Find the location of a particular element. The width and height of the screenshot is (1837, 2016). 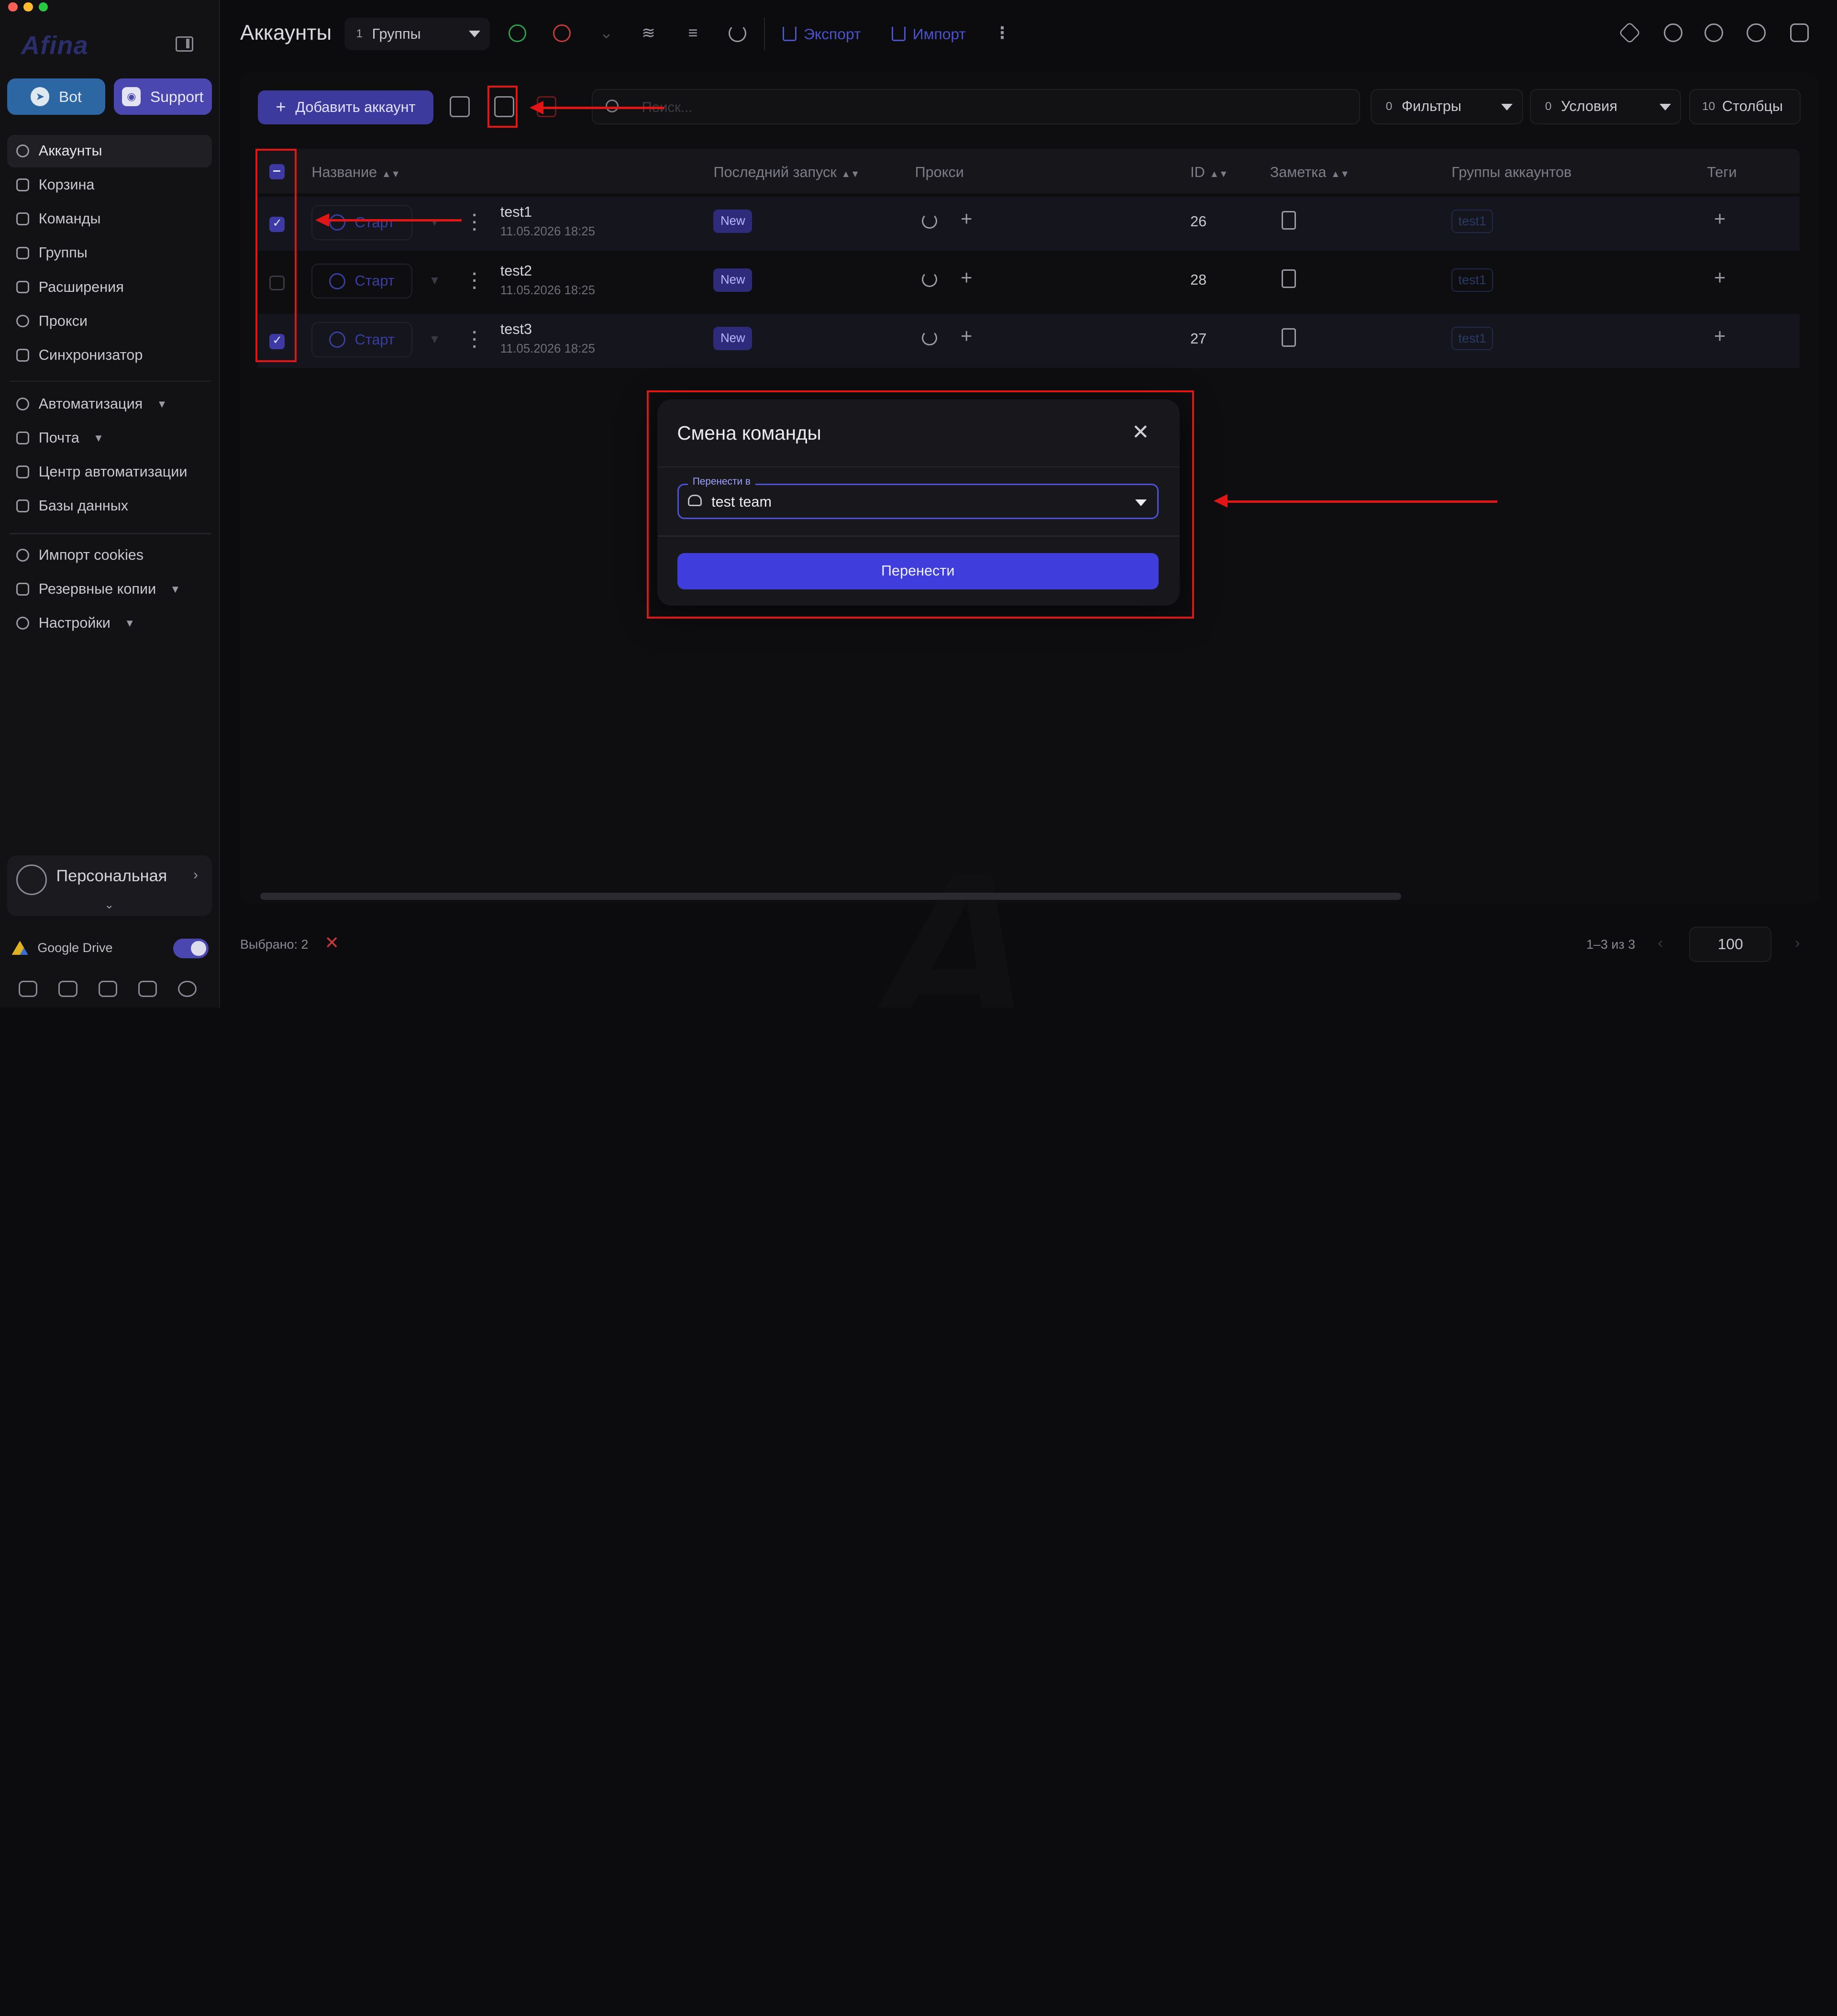

filters-select: 0 Фильтры is located at coordinates (1447, 106).